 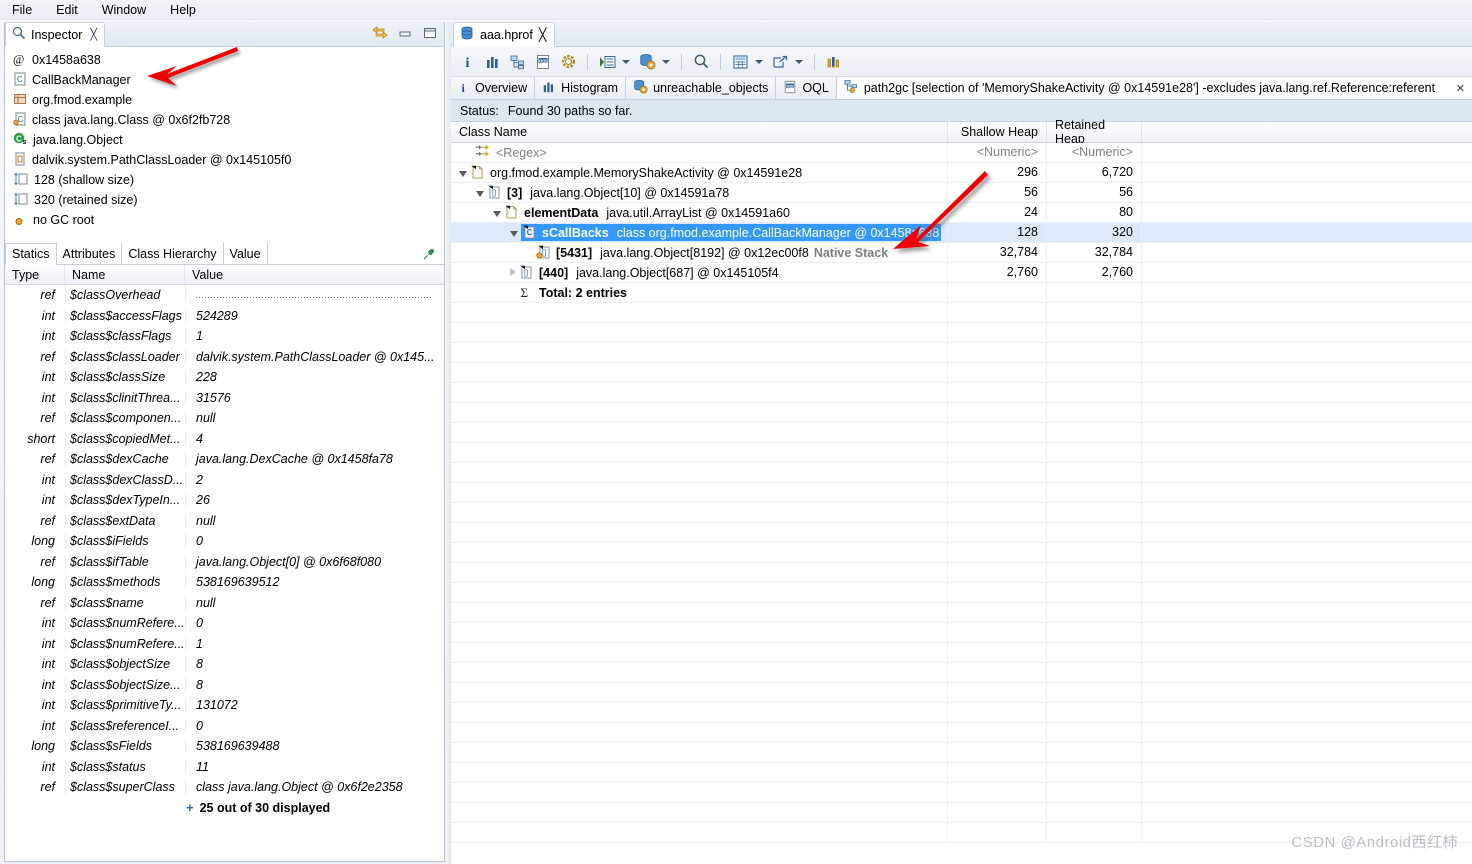 What do you see at coordinates (190, 807) in the screenshot?
I see `expand-icon: +` at bounding box center [190, 807].